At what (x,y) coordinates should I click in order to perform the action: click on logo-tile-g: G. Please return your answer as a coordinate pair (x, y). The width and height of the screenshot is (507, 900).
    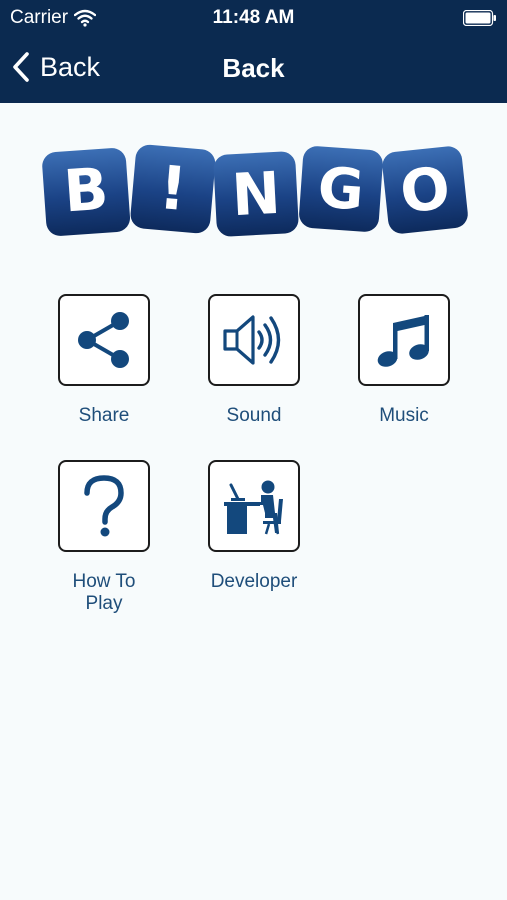
    Looking at the image, I should click on (341, 189).